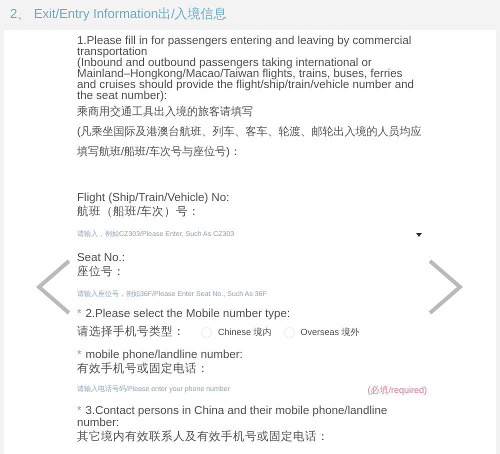 This screenshot has height=454, width=500. I want to click on section-heading: 2、 Exit/Entry Information出/入境信息, so click(118, 14).